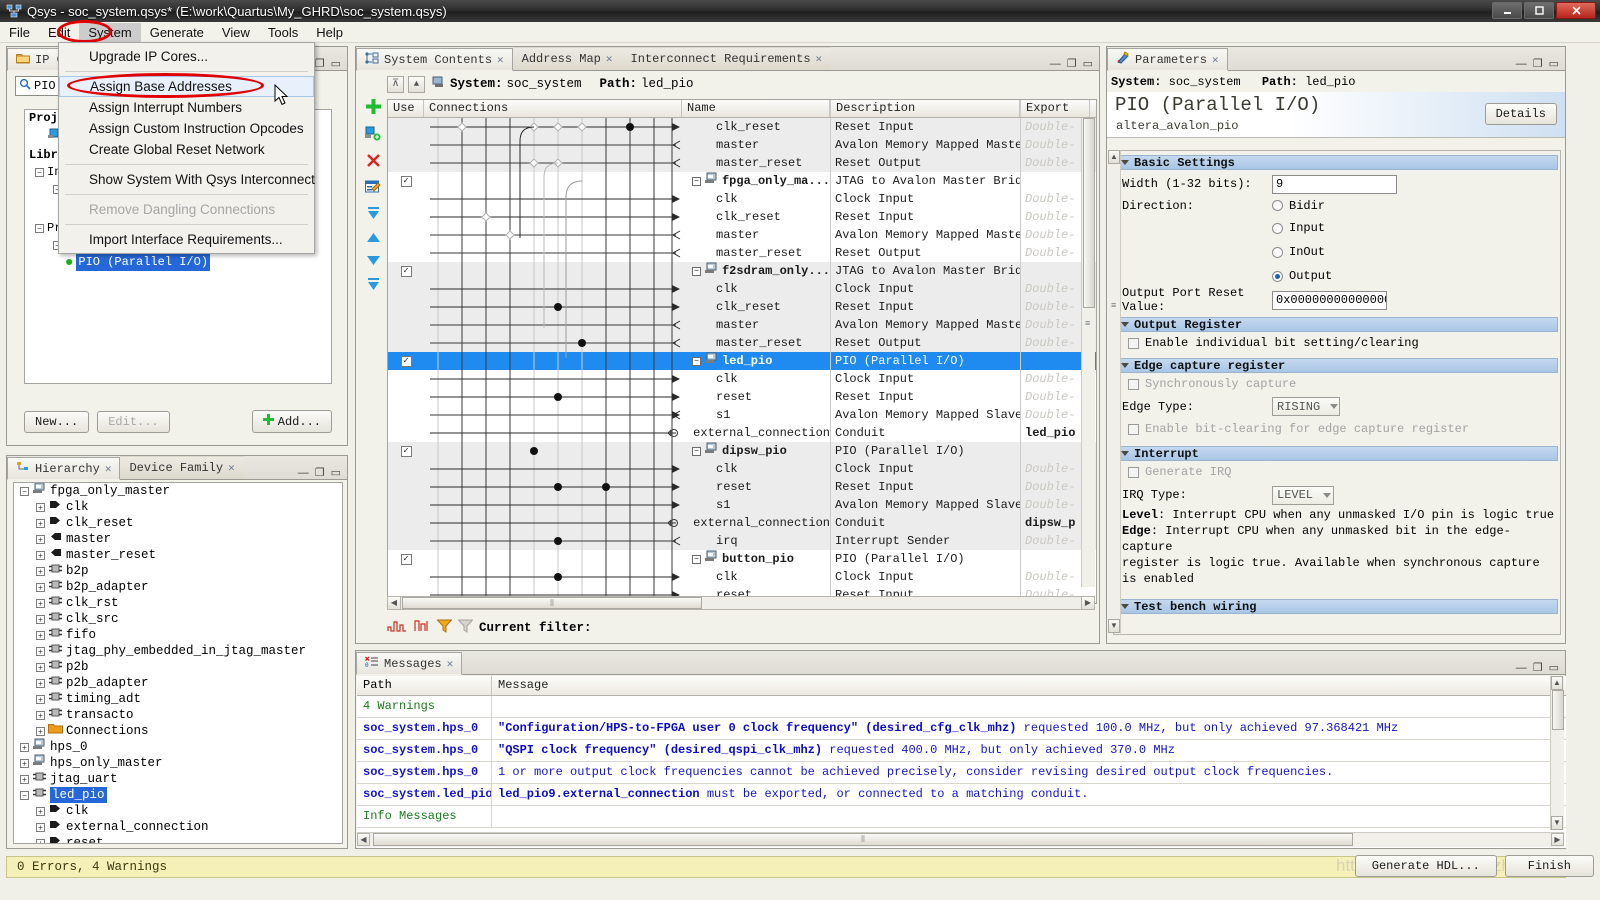 The image size is (1600, 900). Describe the element at coordinates (178, 262) in the screenshot. I see `tree-item-pio: ● PIO (Parallel I/O)` at that location.